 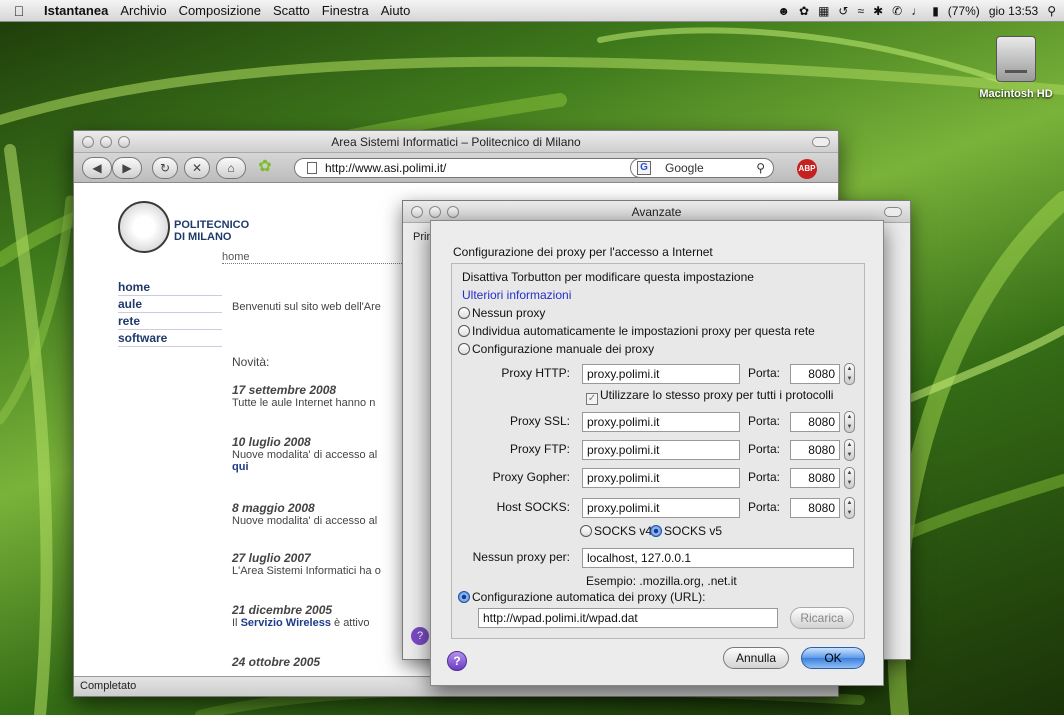 What do you see at coordinates (1013, 11) in the screenshot?
I see `clock: gio 13:53` at bounding box center [1013, 11].